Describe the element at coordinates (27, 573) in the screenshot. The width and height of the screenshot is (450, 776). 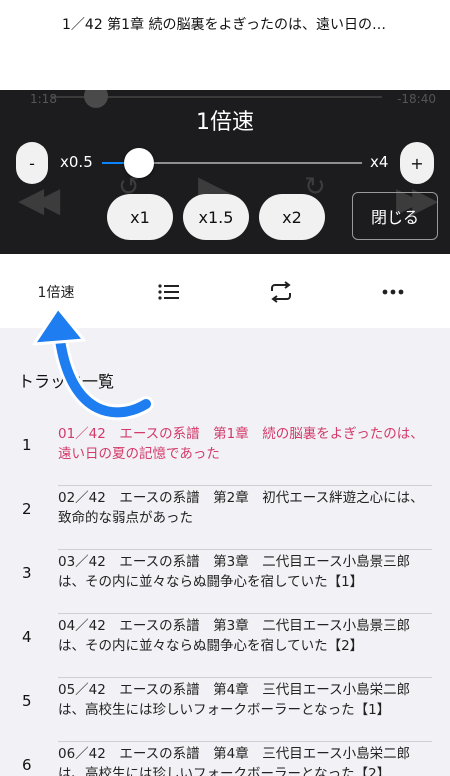
I see `track-number: 3` at that location.